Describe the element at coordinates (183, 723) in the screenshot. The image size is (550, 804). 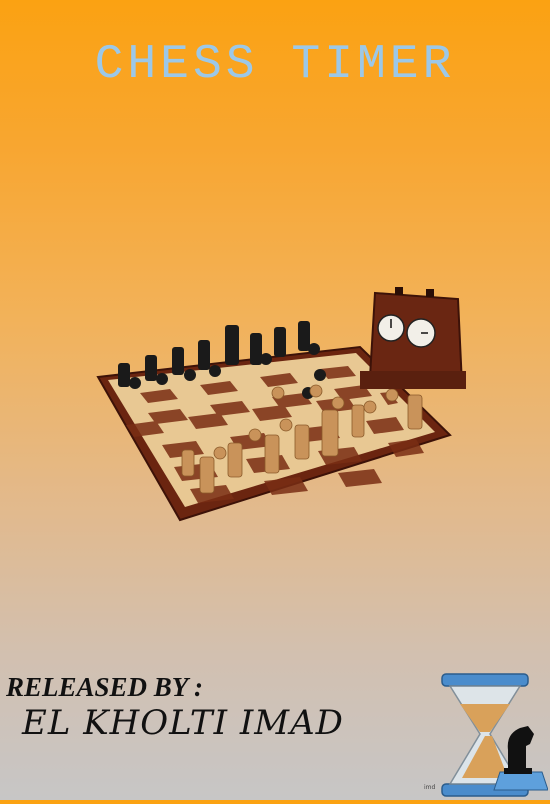
I see `author-name: EL KHOLTI IMAD` at that location.